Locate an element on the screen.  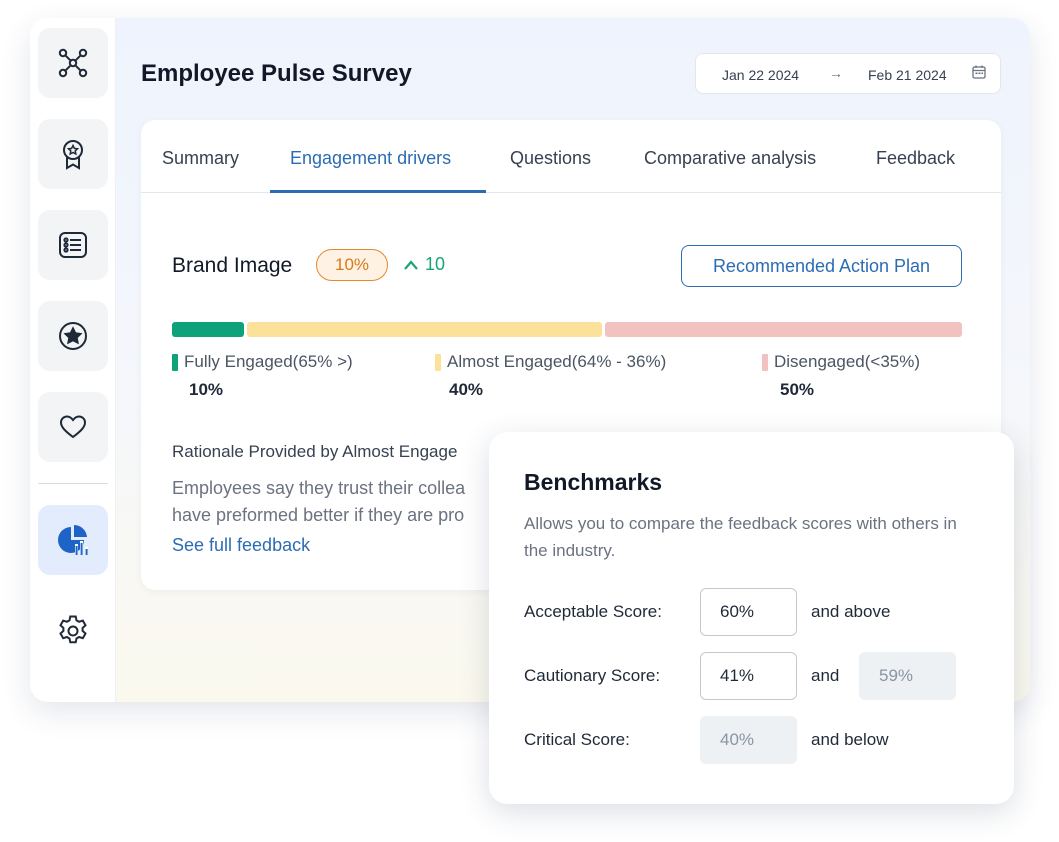
tab-engagement-drivers: Engagement drivers is located at coordinates (370, 158).